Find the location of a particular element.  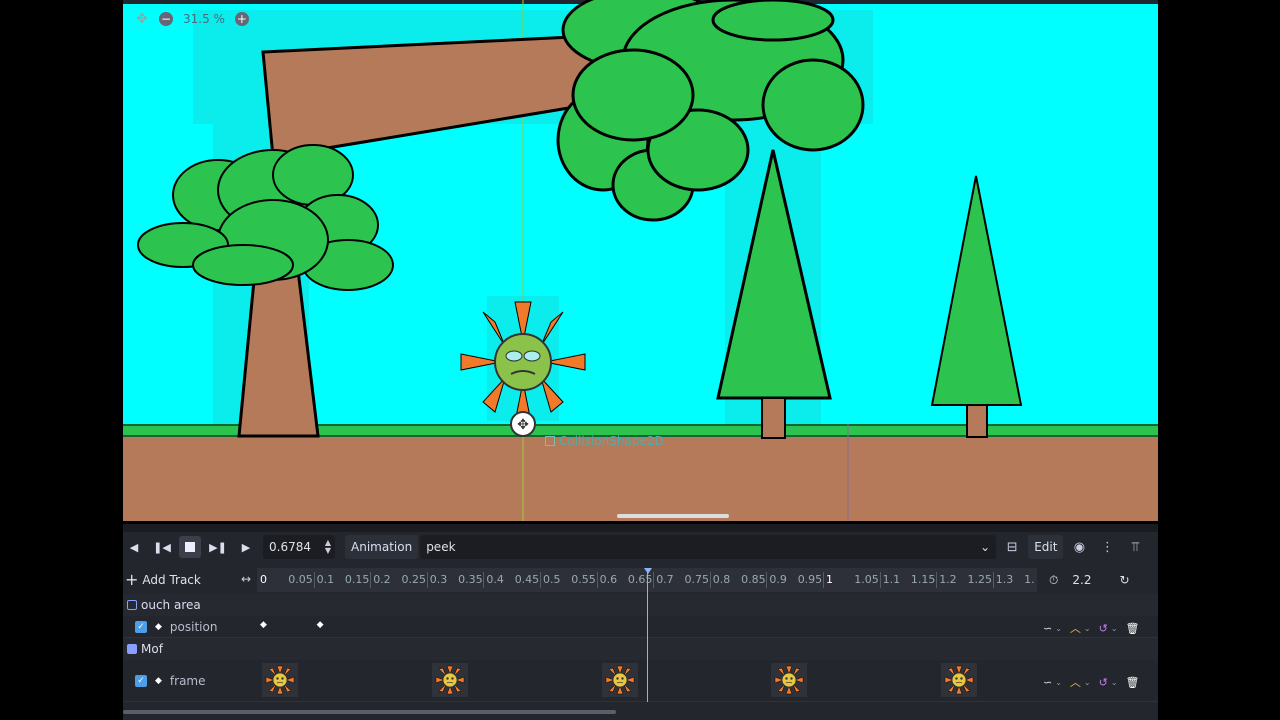

pine-trunk-small is located at coordinates (977, 421).